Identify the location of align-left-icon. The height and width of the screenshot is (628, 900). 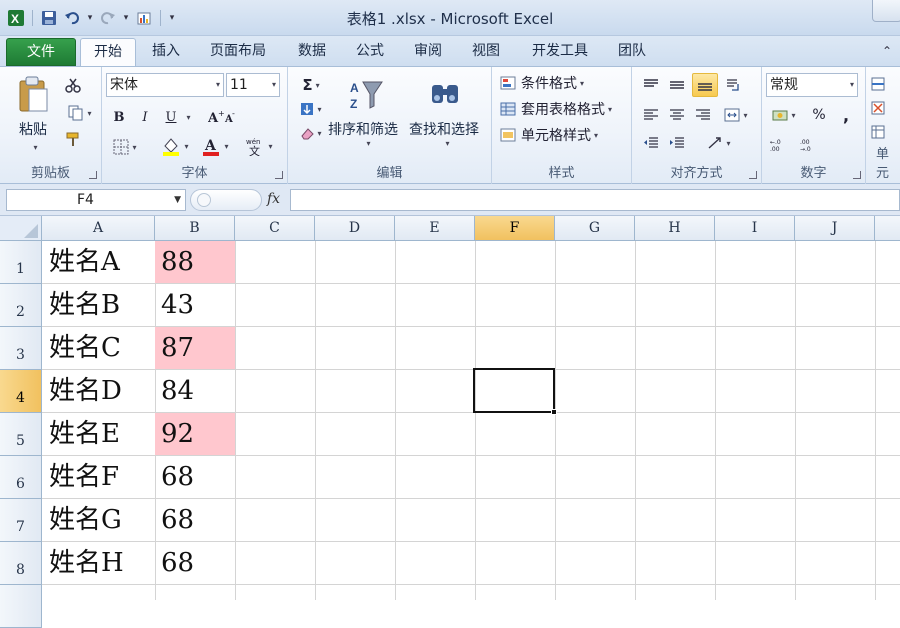
(651, 115).